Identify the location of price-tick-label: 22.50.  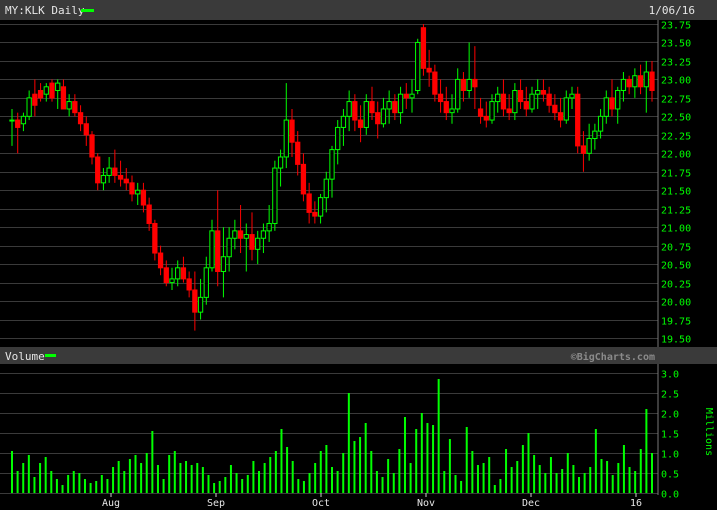
(676, 118).